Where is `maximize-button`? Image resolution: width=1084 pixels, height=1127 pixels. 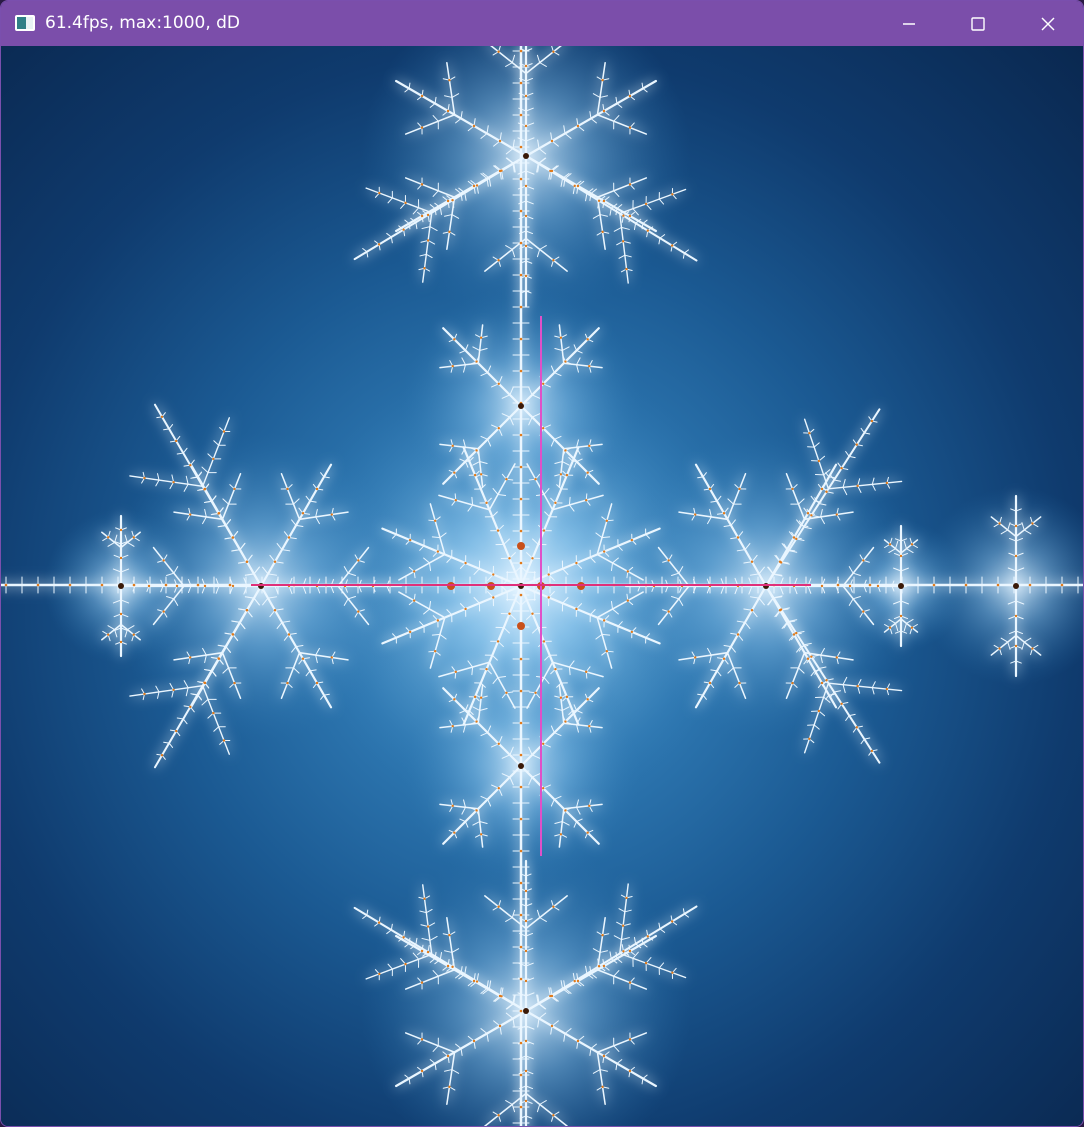
maximize-button is located at coordinates (978, 23).